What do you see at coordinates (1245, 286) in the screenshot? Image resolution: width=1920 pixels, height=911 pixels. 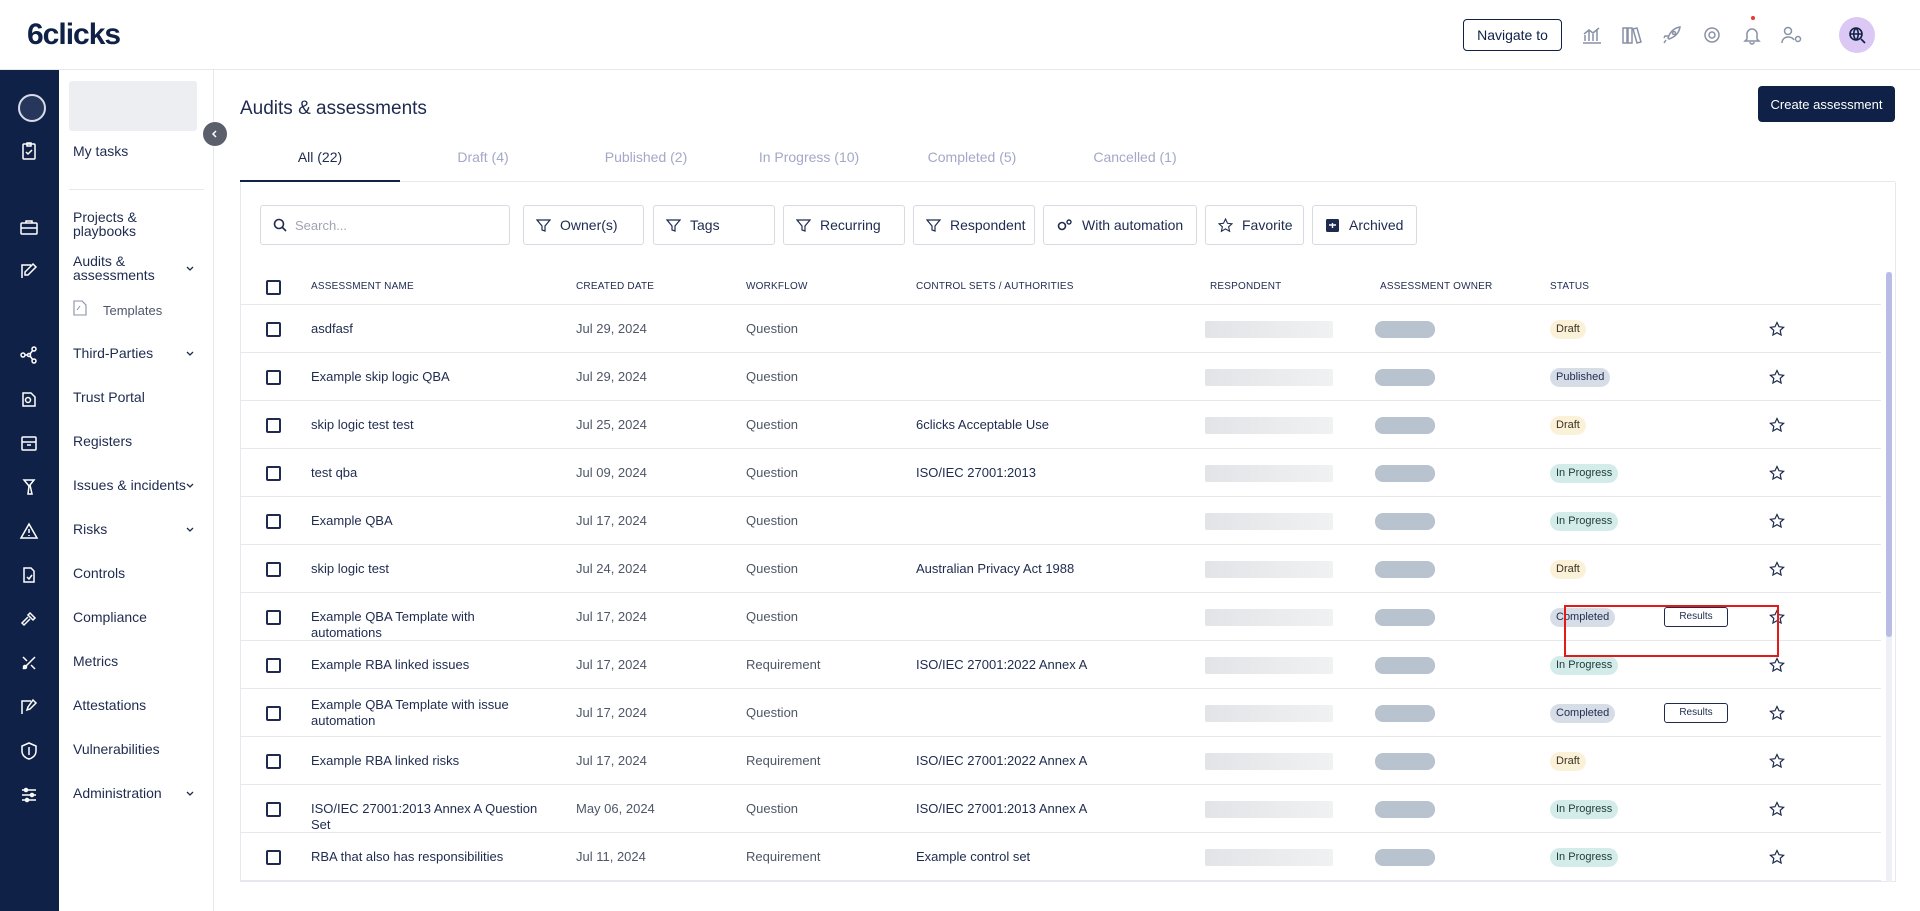 I see `column-header-respondent: RESPONDENT` at bounding box center [1245, 286].